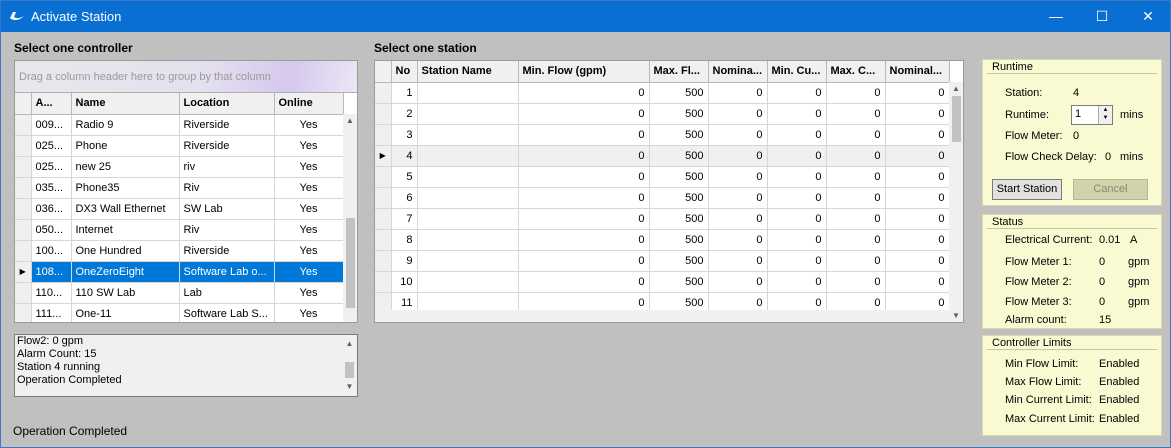 The image size is (1171, 448). Describe the element at coordinates (1056, 16) in the screenshot. I see `minimize-button: —` at that location.